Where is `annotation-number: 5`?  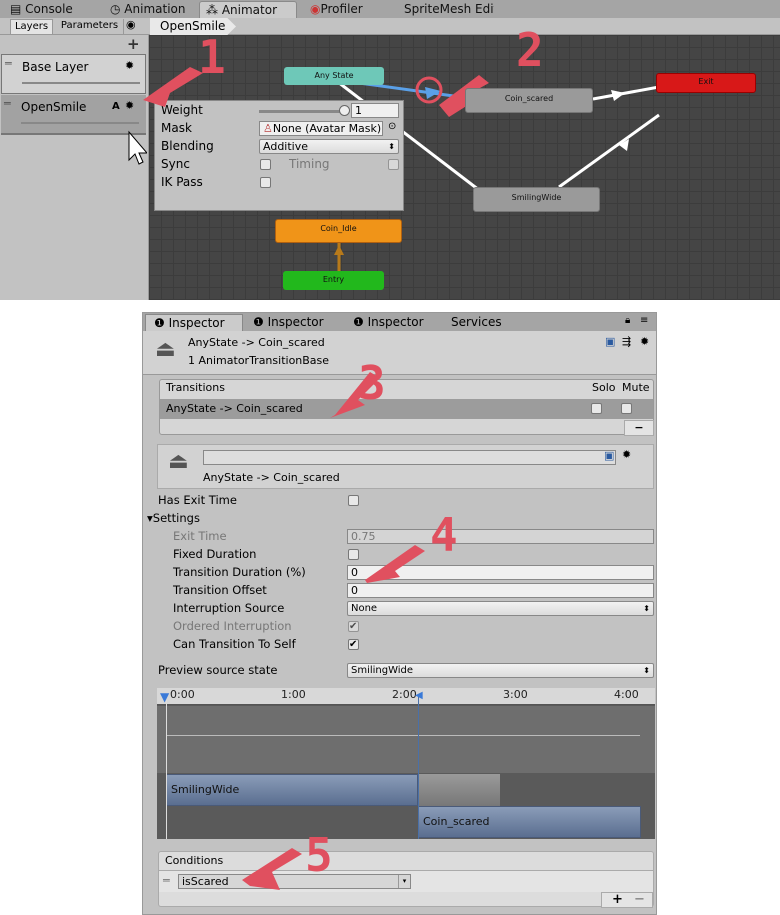 annotation-number: 5 is located at coordinates (319, 855).